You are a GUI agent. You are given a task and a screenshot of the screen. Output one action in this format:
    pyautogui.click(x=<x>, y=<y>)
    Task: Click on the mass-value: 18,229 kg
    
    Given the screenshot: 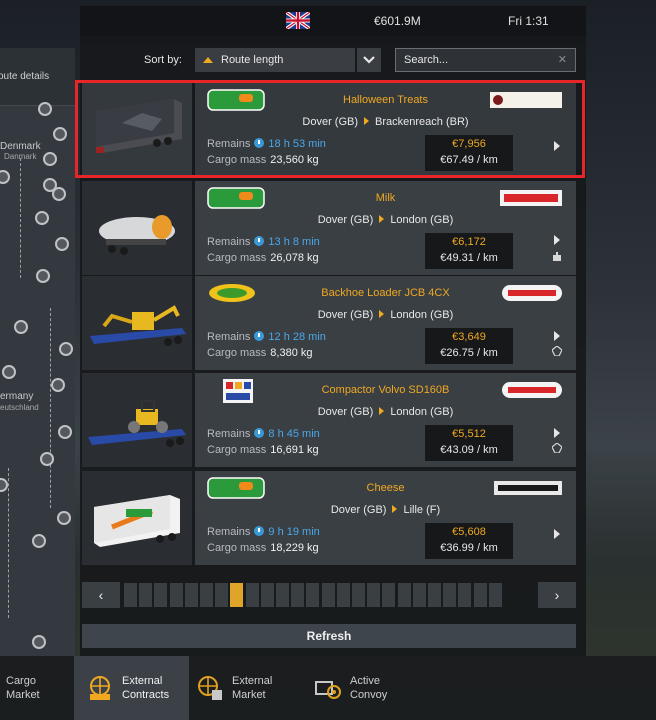 What is the action you would take?
    pyautogui.click(x=294, y=548)
    